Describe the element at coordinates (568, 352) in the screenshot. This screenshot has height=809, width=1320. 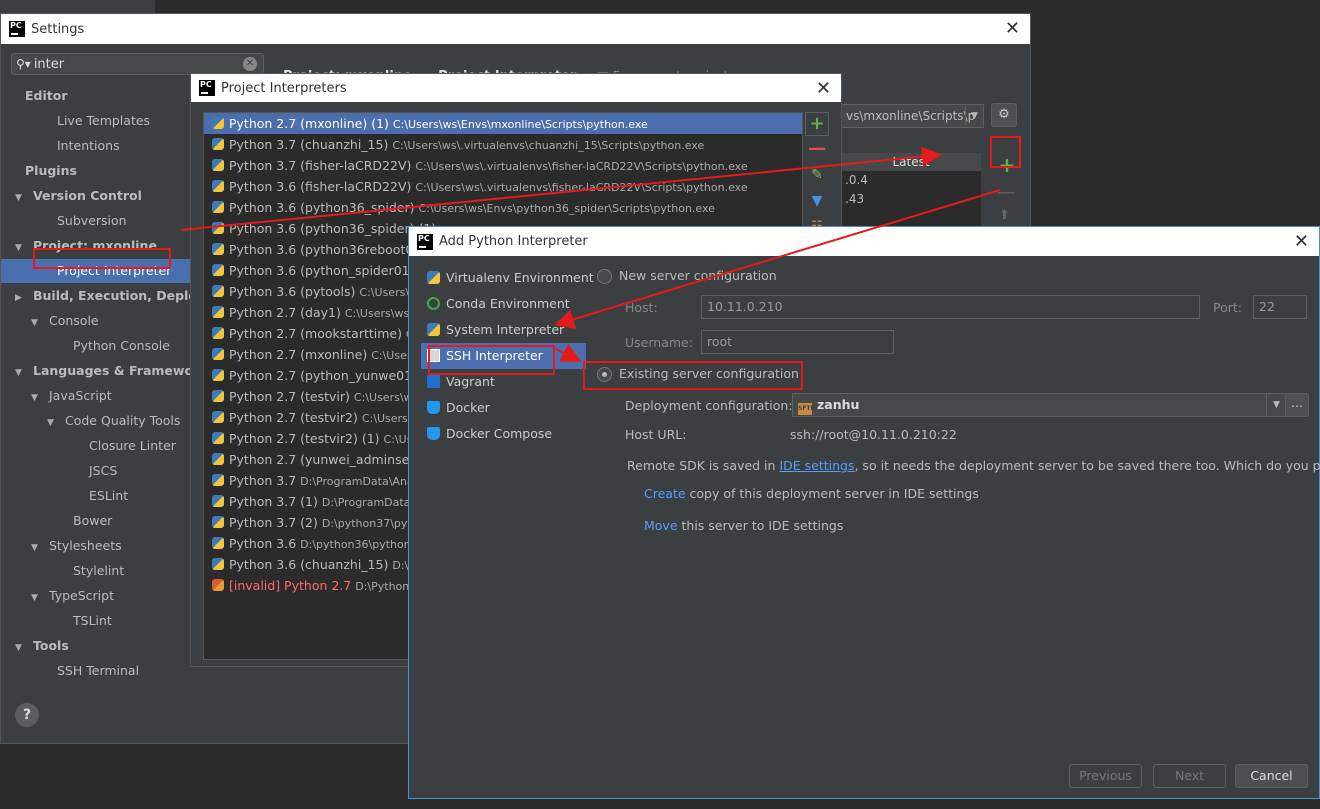
I see `arrow-to-existing-server` at that location.